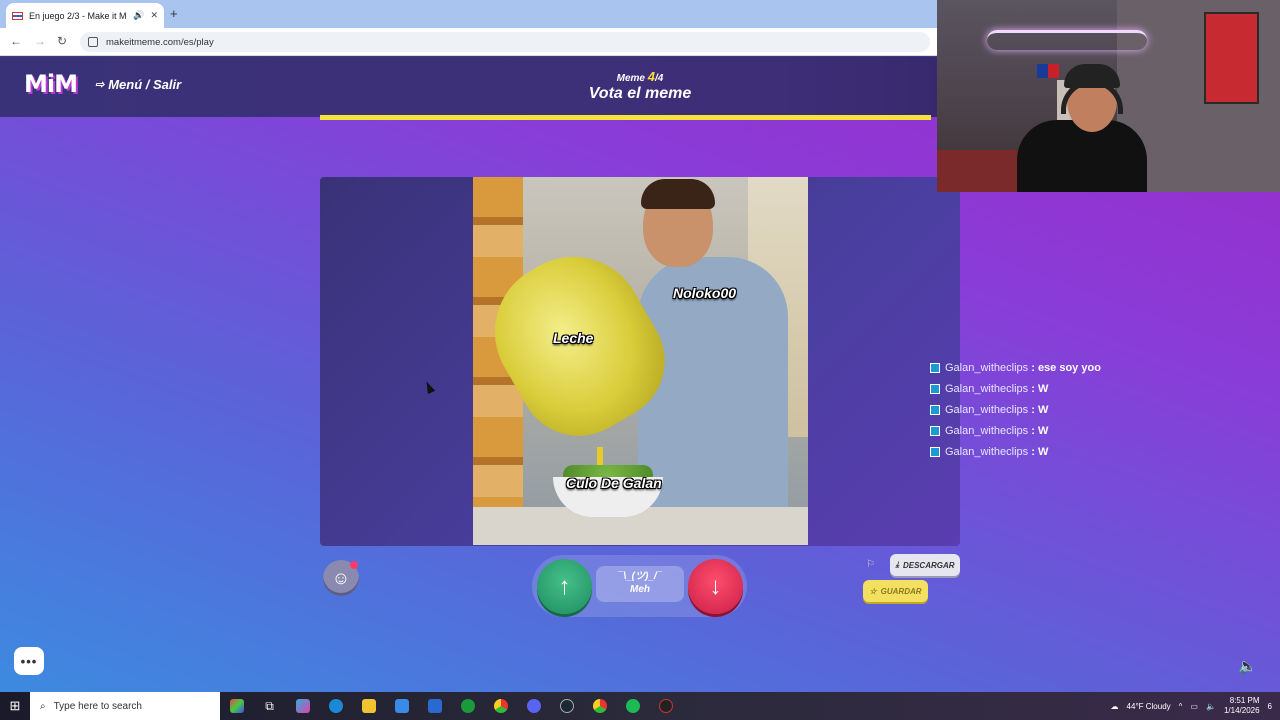 The image size is (1280, 720). Describe the element at coordinates (1244, 700) in the screenshot. I see `clock-time: 8:51 PM` at that location.